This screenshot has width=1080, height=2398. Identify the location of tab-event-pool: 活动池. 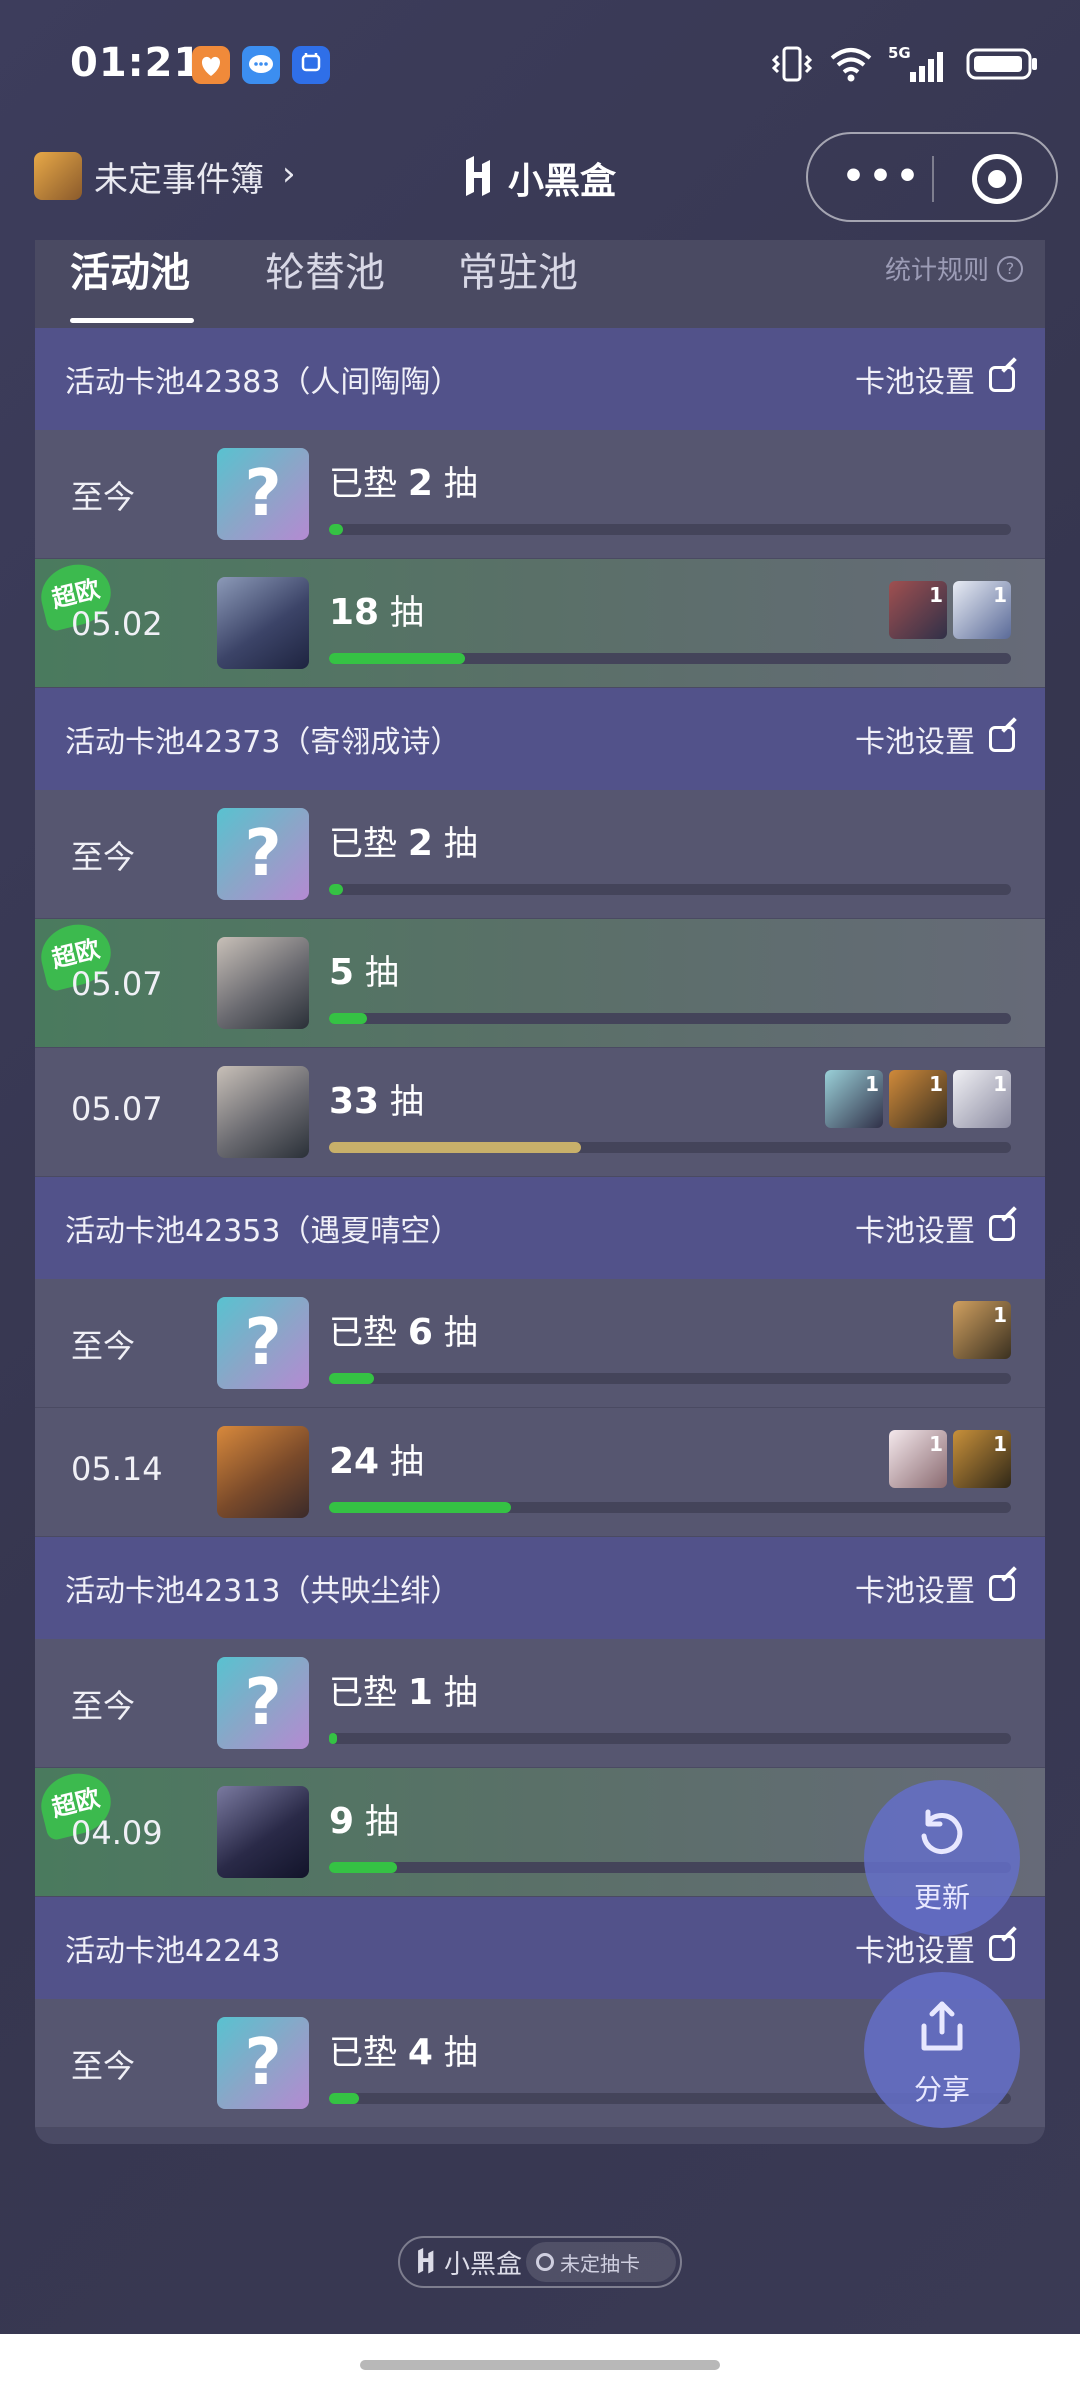
(130, 269).